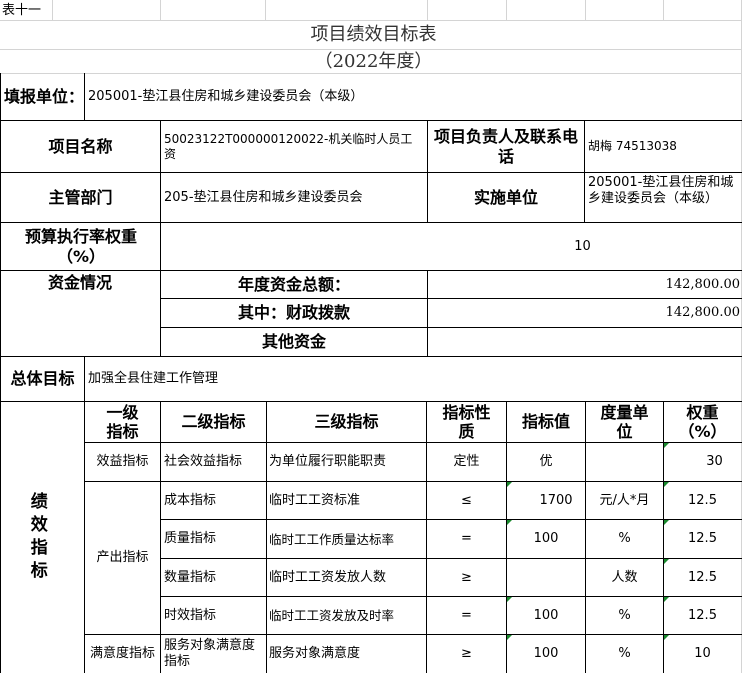 Image resolution: width=742 pixels, height=673 pixels. What do you see at coordinates (546, 462) in the screenshot?
I see `table-row-0-value: 优` at bounding box center [546, 462].